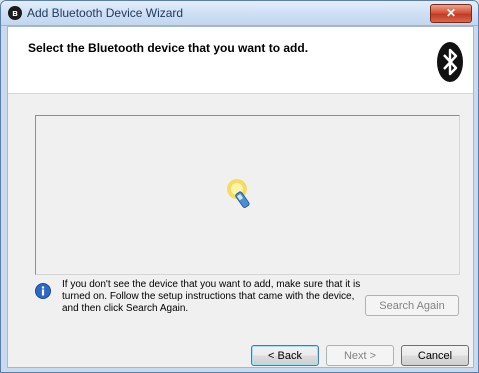  Describe the element at coordinates (43, 291) in the screenshot. I see `info-icon` at that location.